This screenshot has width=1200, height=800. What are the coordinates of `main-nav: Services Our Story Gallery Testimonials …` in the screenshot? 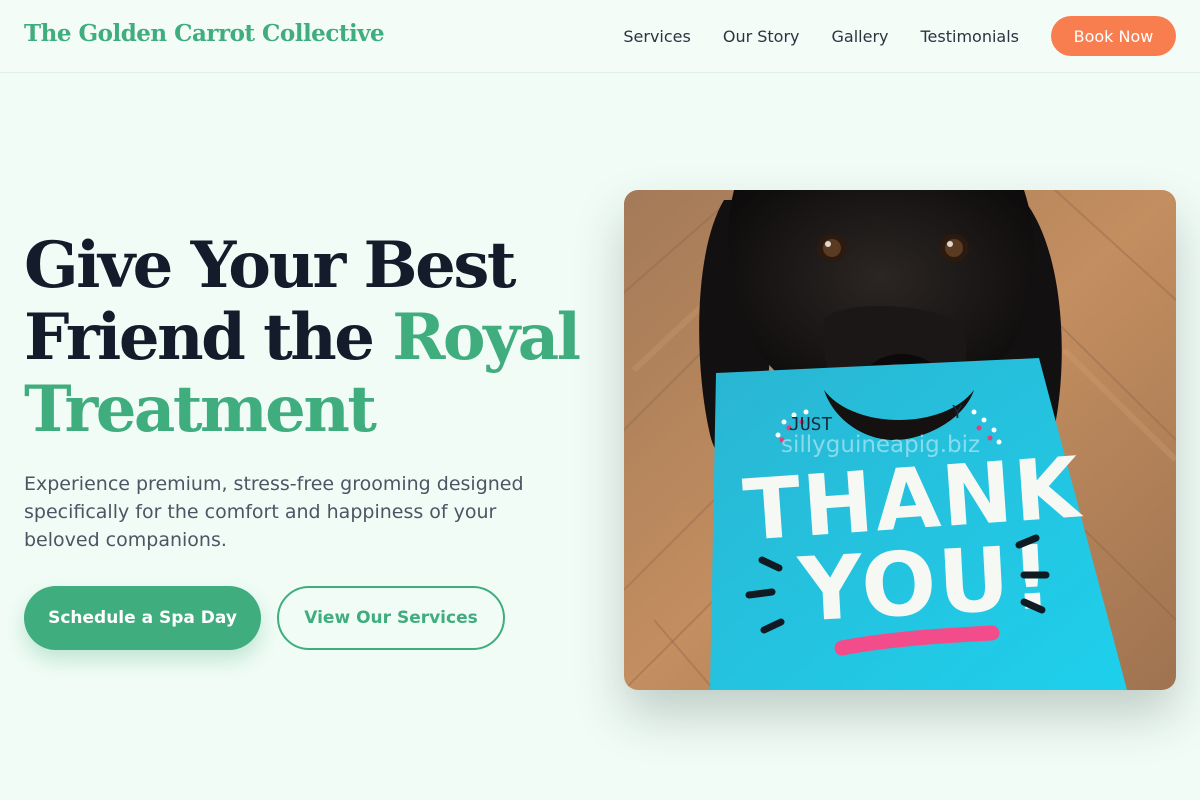 It's located at (899, 36).